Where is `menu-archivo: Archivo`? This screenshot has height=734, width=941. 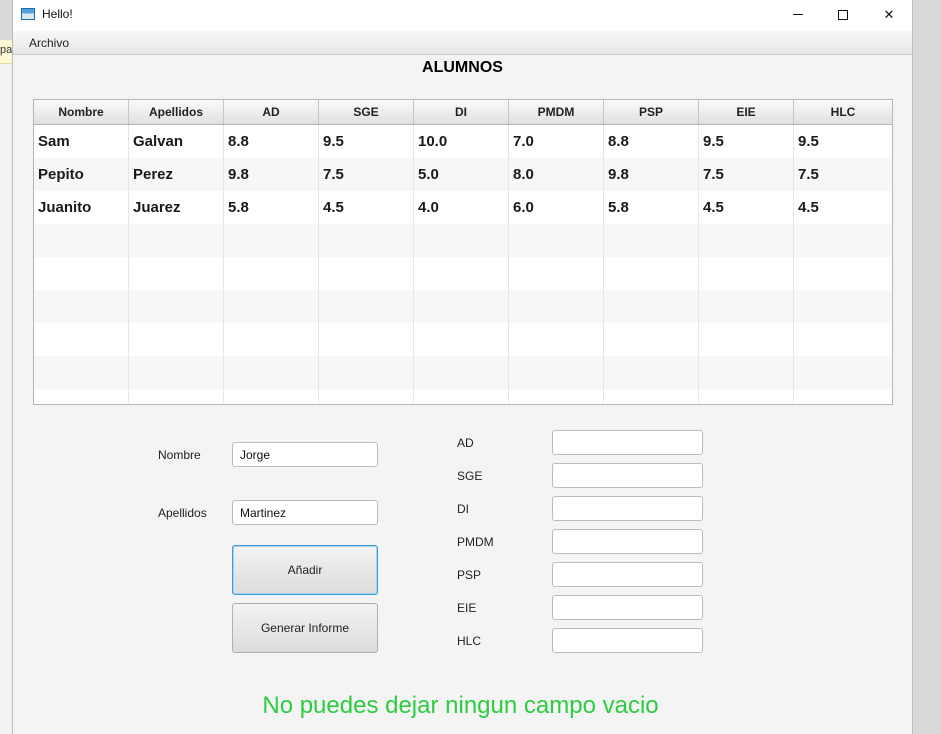
menu-archivo: Archivo is located at coordinates (49, 43).